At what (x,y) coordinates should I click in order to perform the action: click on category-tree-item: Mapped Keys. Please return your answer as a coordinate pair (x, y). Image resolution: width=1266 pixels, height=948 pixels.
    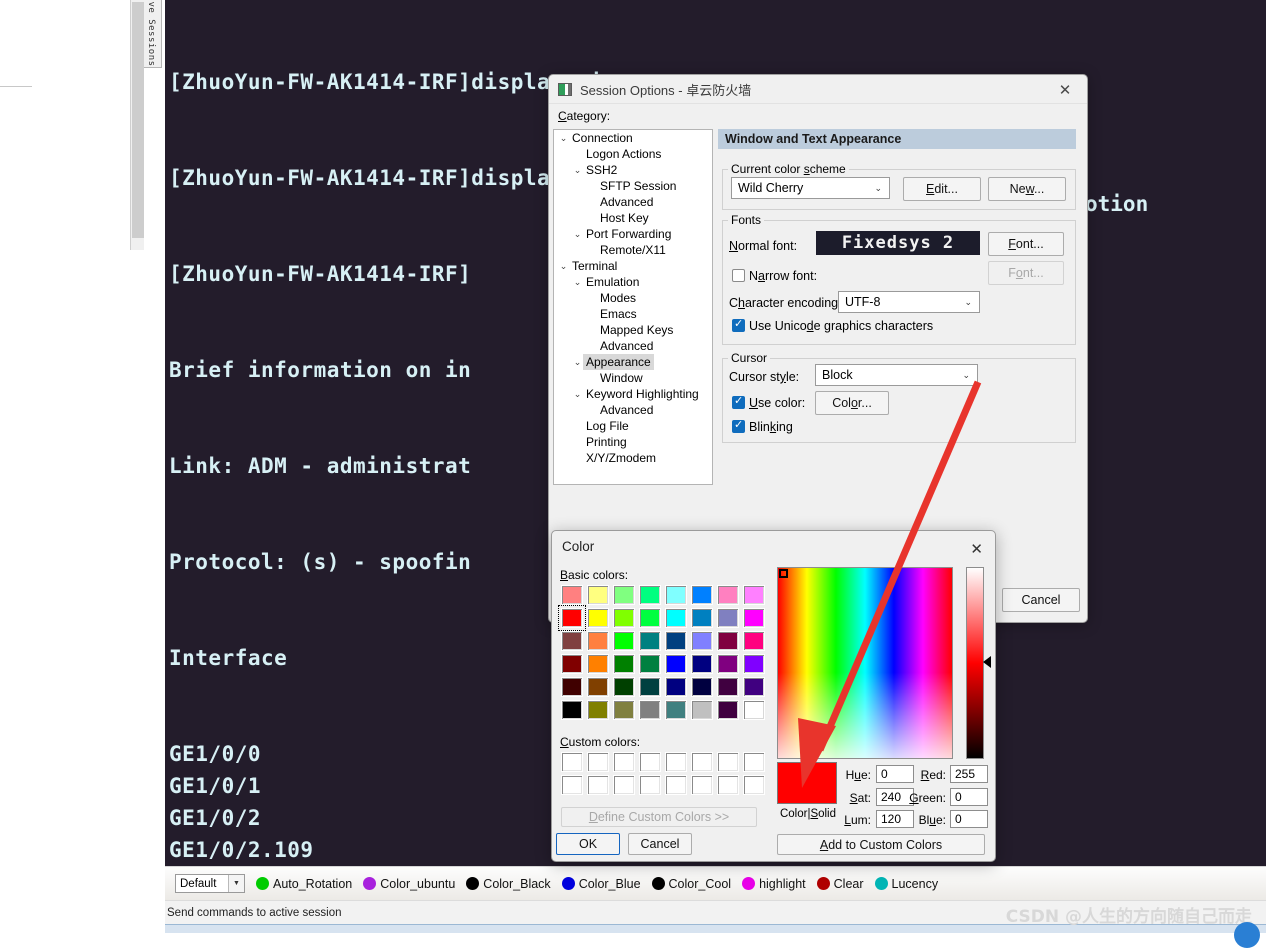
    Looking at the image, I should click on (633, 330).